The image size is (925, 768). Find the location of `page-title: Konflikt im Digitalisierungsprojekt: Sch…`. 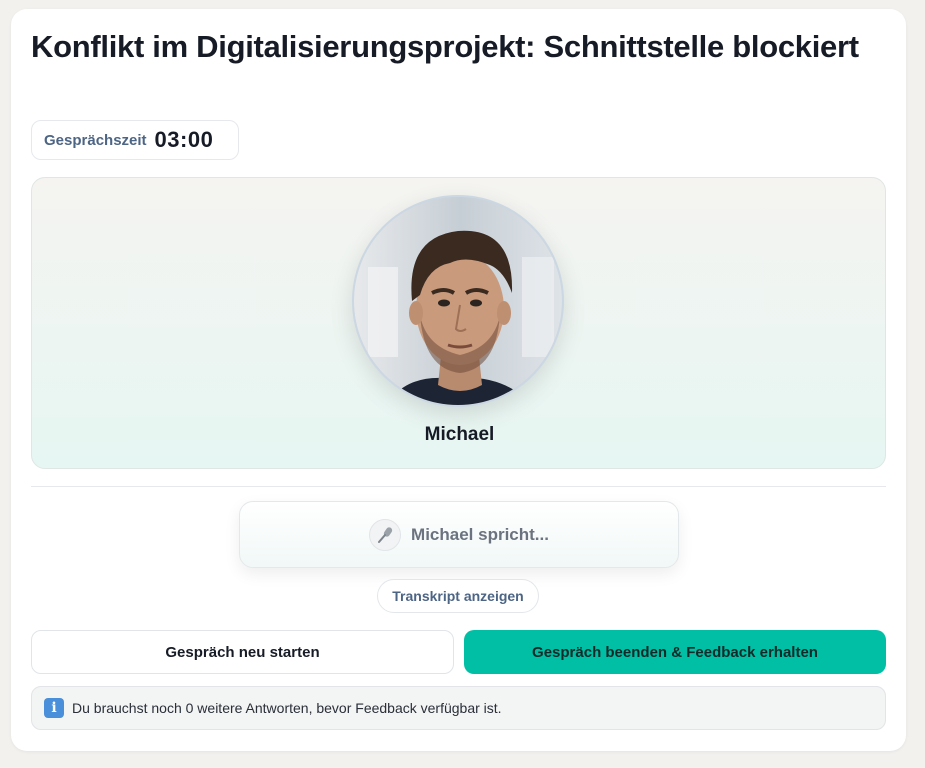

page-title: Konflikt im Digitalisierungsprojekt: Sch… is located at coordinates (445, 46).